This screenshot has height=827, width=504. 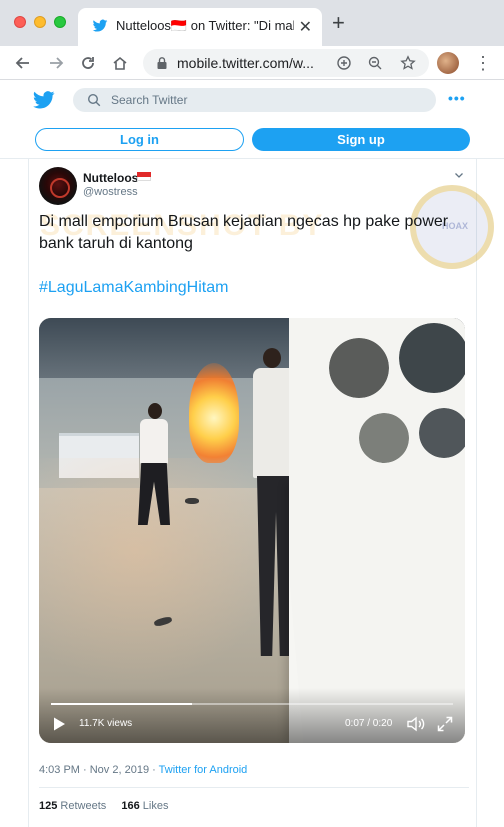 I want to click on video-frame-person, so click(x=154, y=465).